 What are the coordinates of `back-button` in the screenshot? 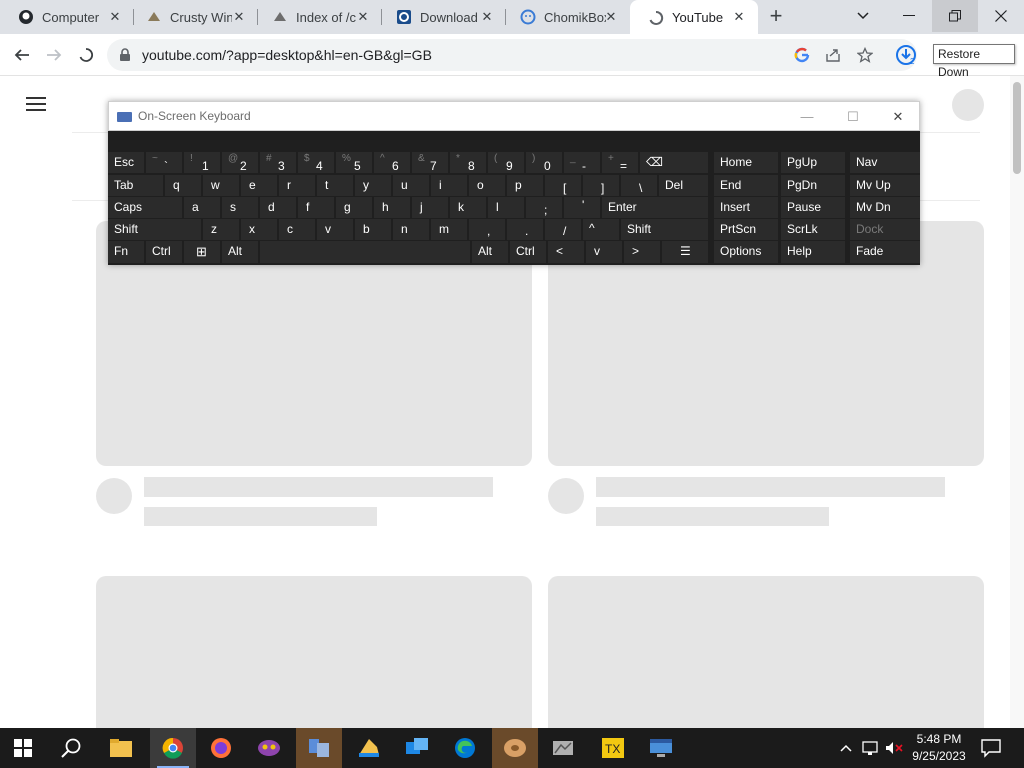 It's located at (22, 55).